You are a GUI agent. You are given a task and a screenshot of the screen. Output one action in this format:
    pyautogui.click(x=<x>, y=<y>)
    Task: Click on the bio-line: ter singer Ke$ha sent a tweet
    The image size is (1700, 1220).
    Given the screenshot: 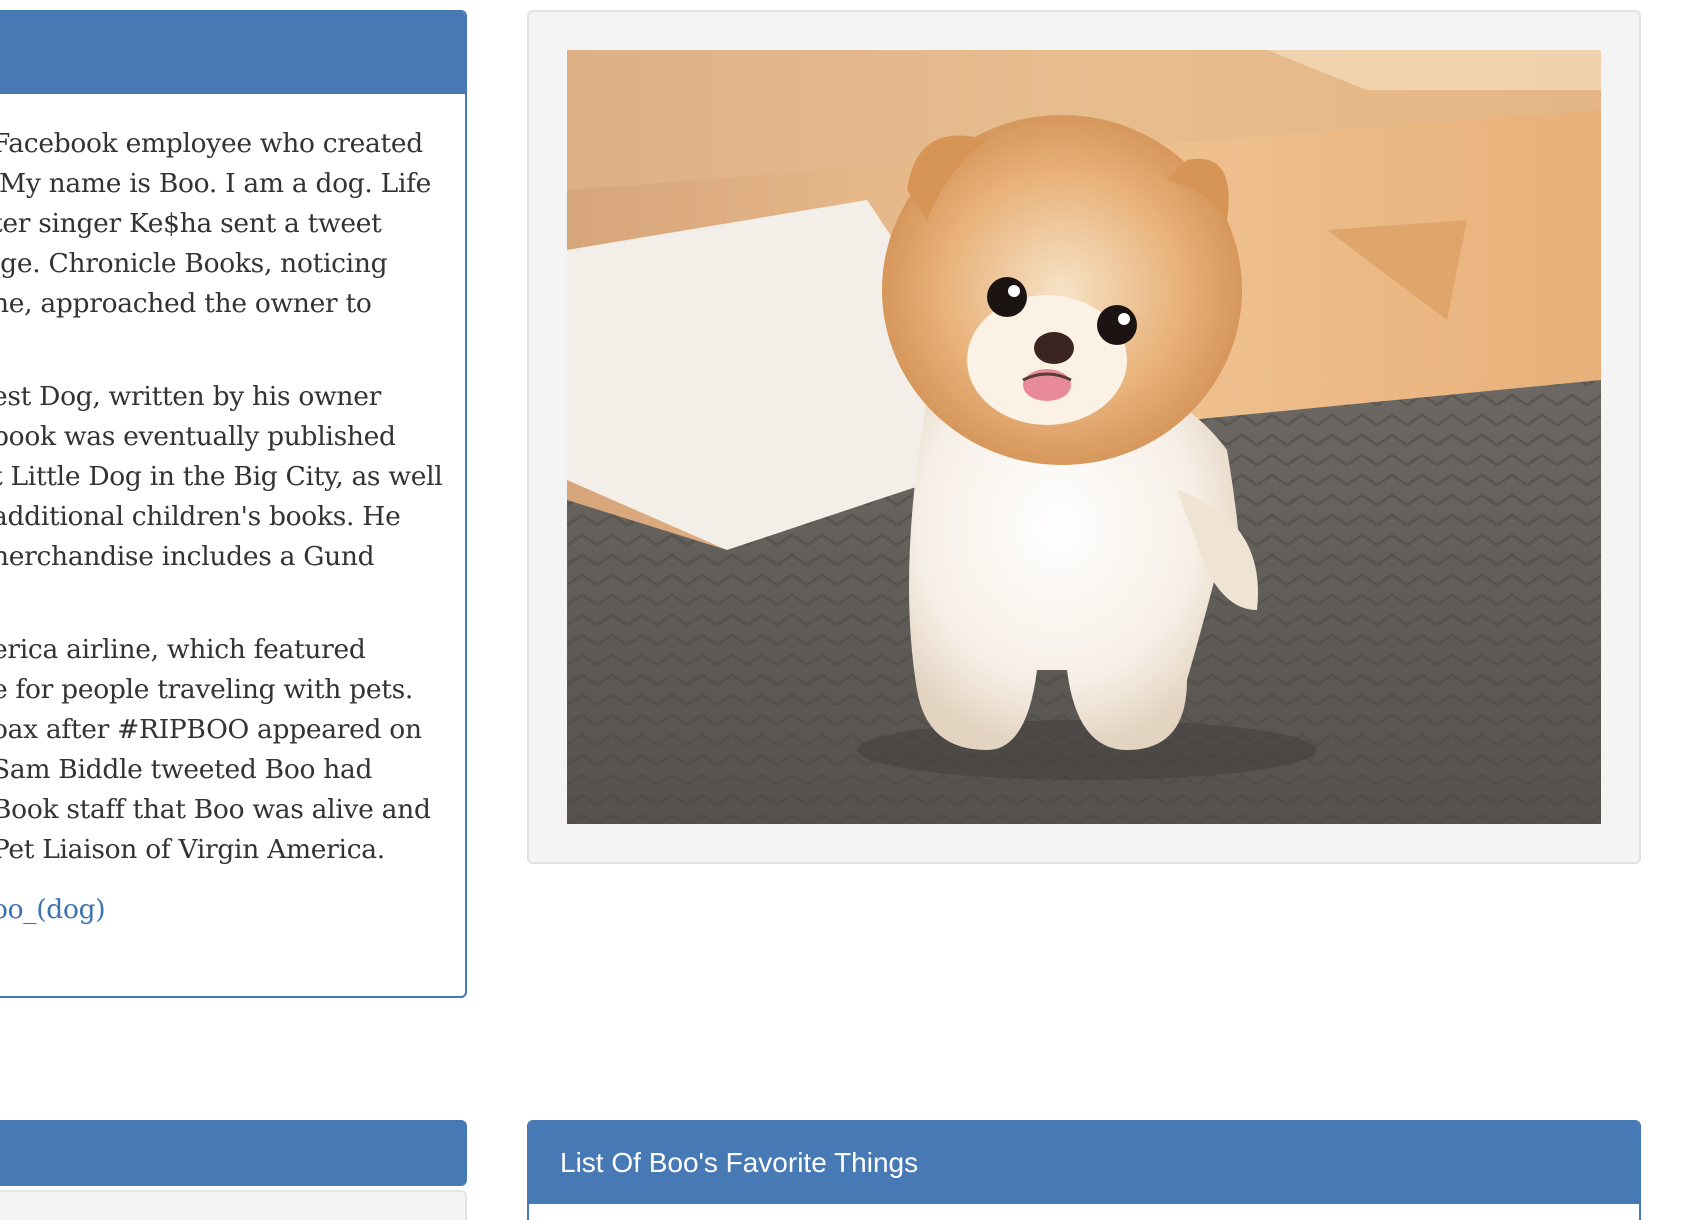 What is the action you would take?
    pyautogui.click(x=191, y=223)
    